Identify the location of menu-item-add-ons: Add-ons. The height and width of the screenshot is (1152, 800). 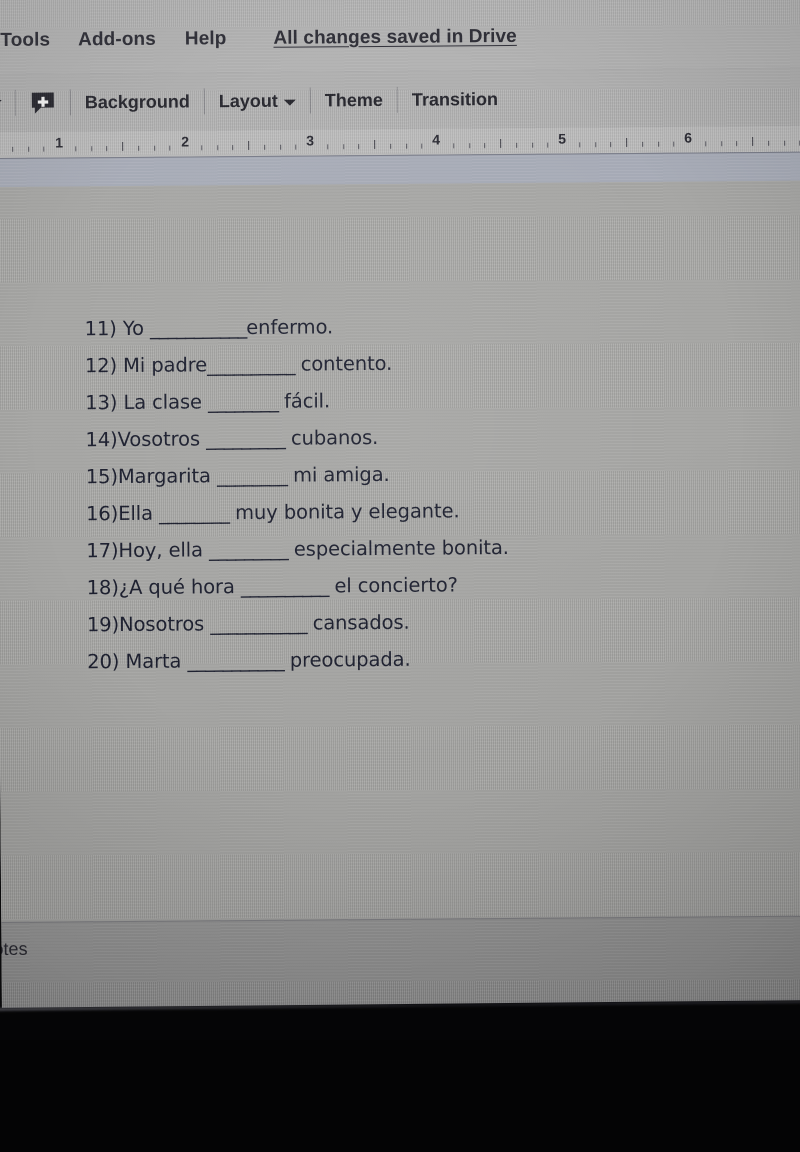
(117, 40).